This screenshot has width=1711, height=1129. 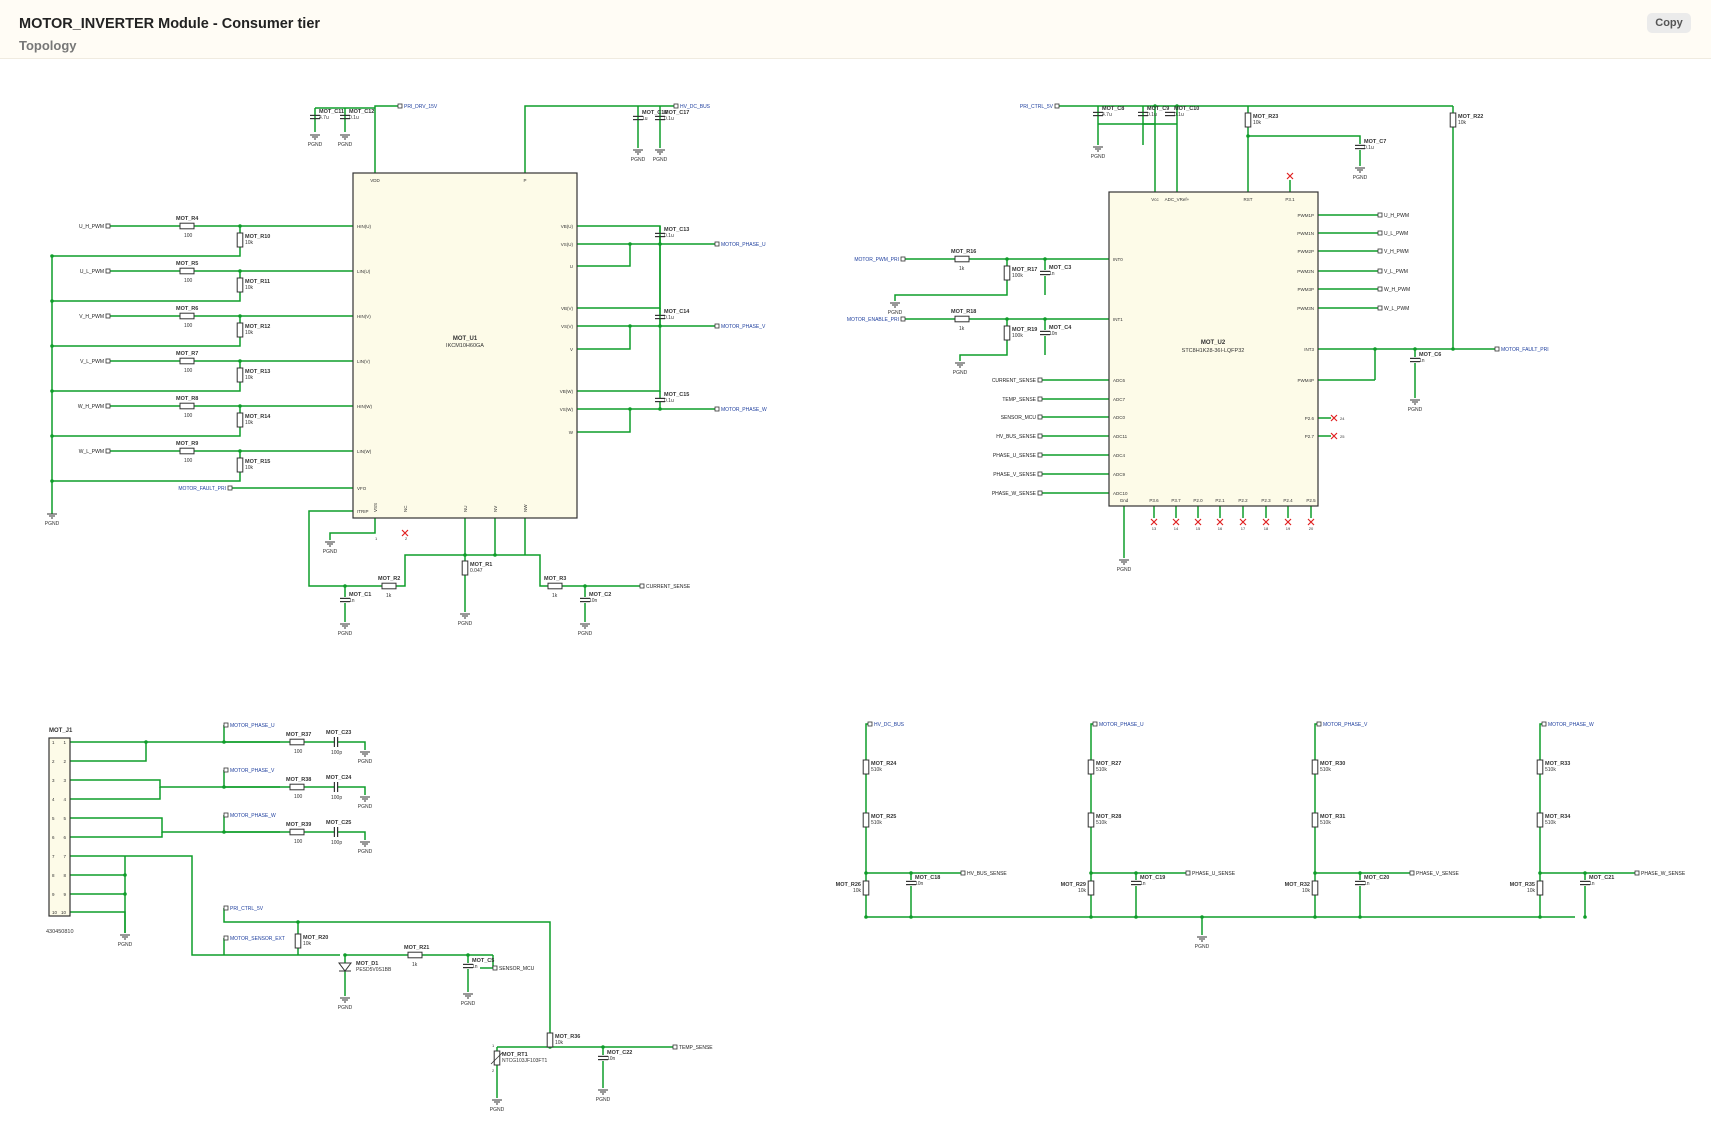 What do you see at coordinates (1155, 199) in the screenshot?
I see `pin-label: Vcc` at bounding box center [1155, 199].